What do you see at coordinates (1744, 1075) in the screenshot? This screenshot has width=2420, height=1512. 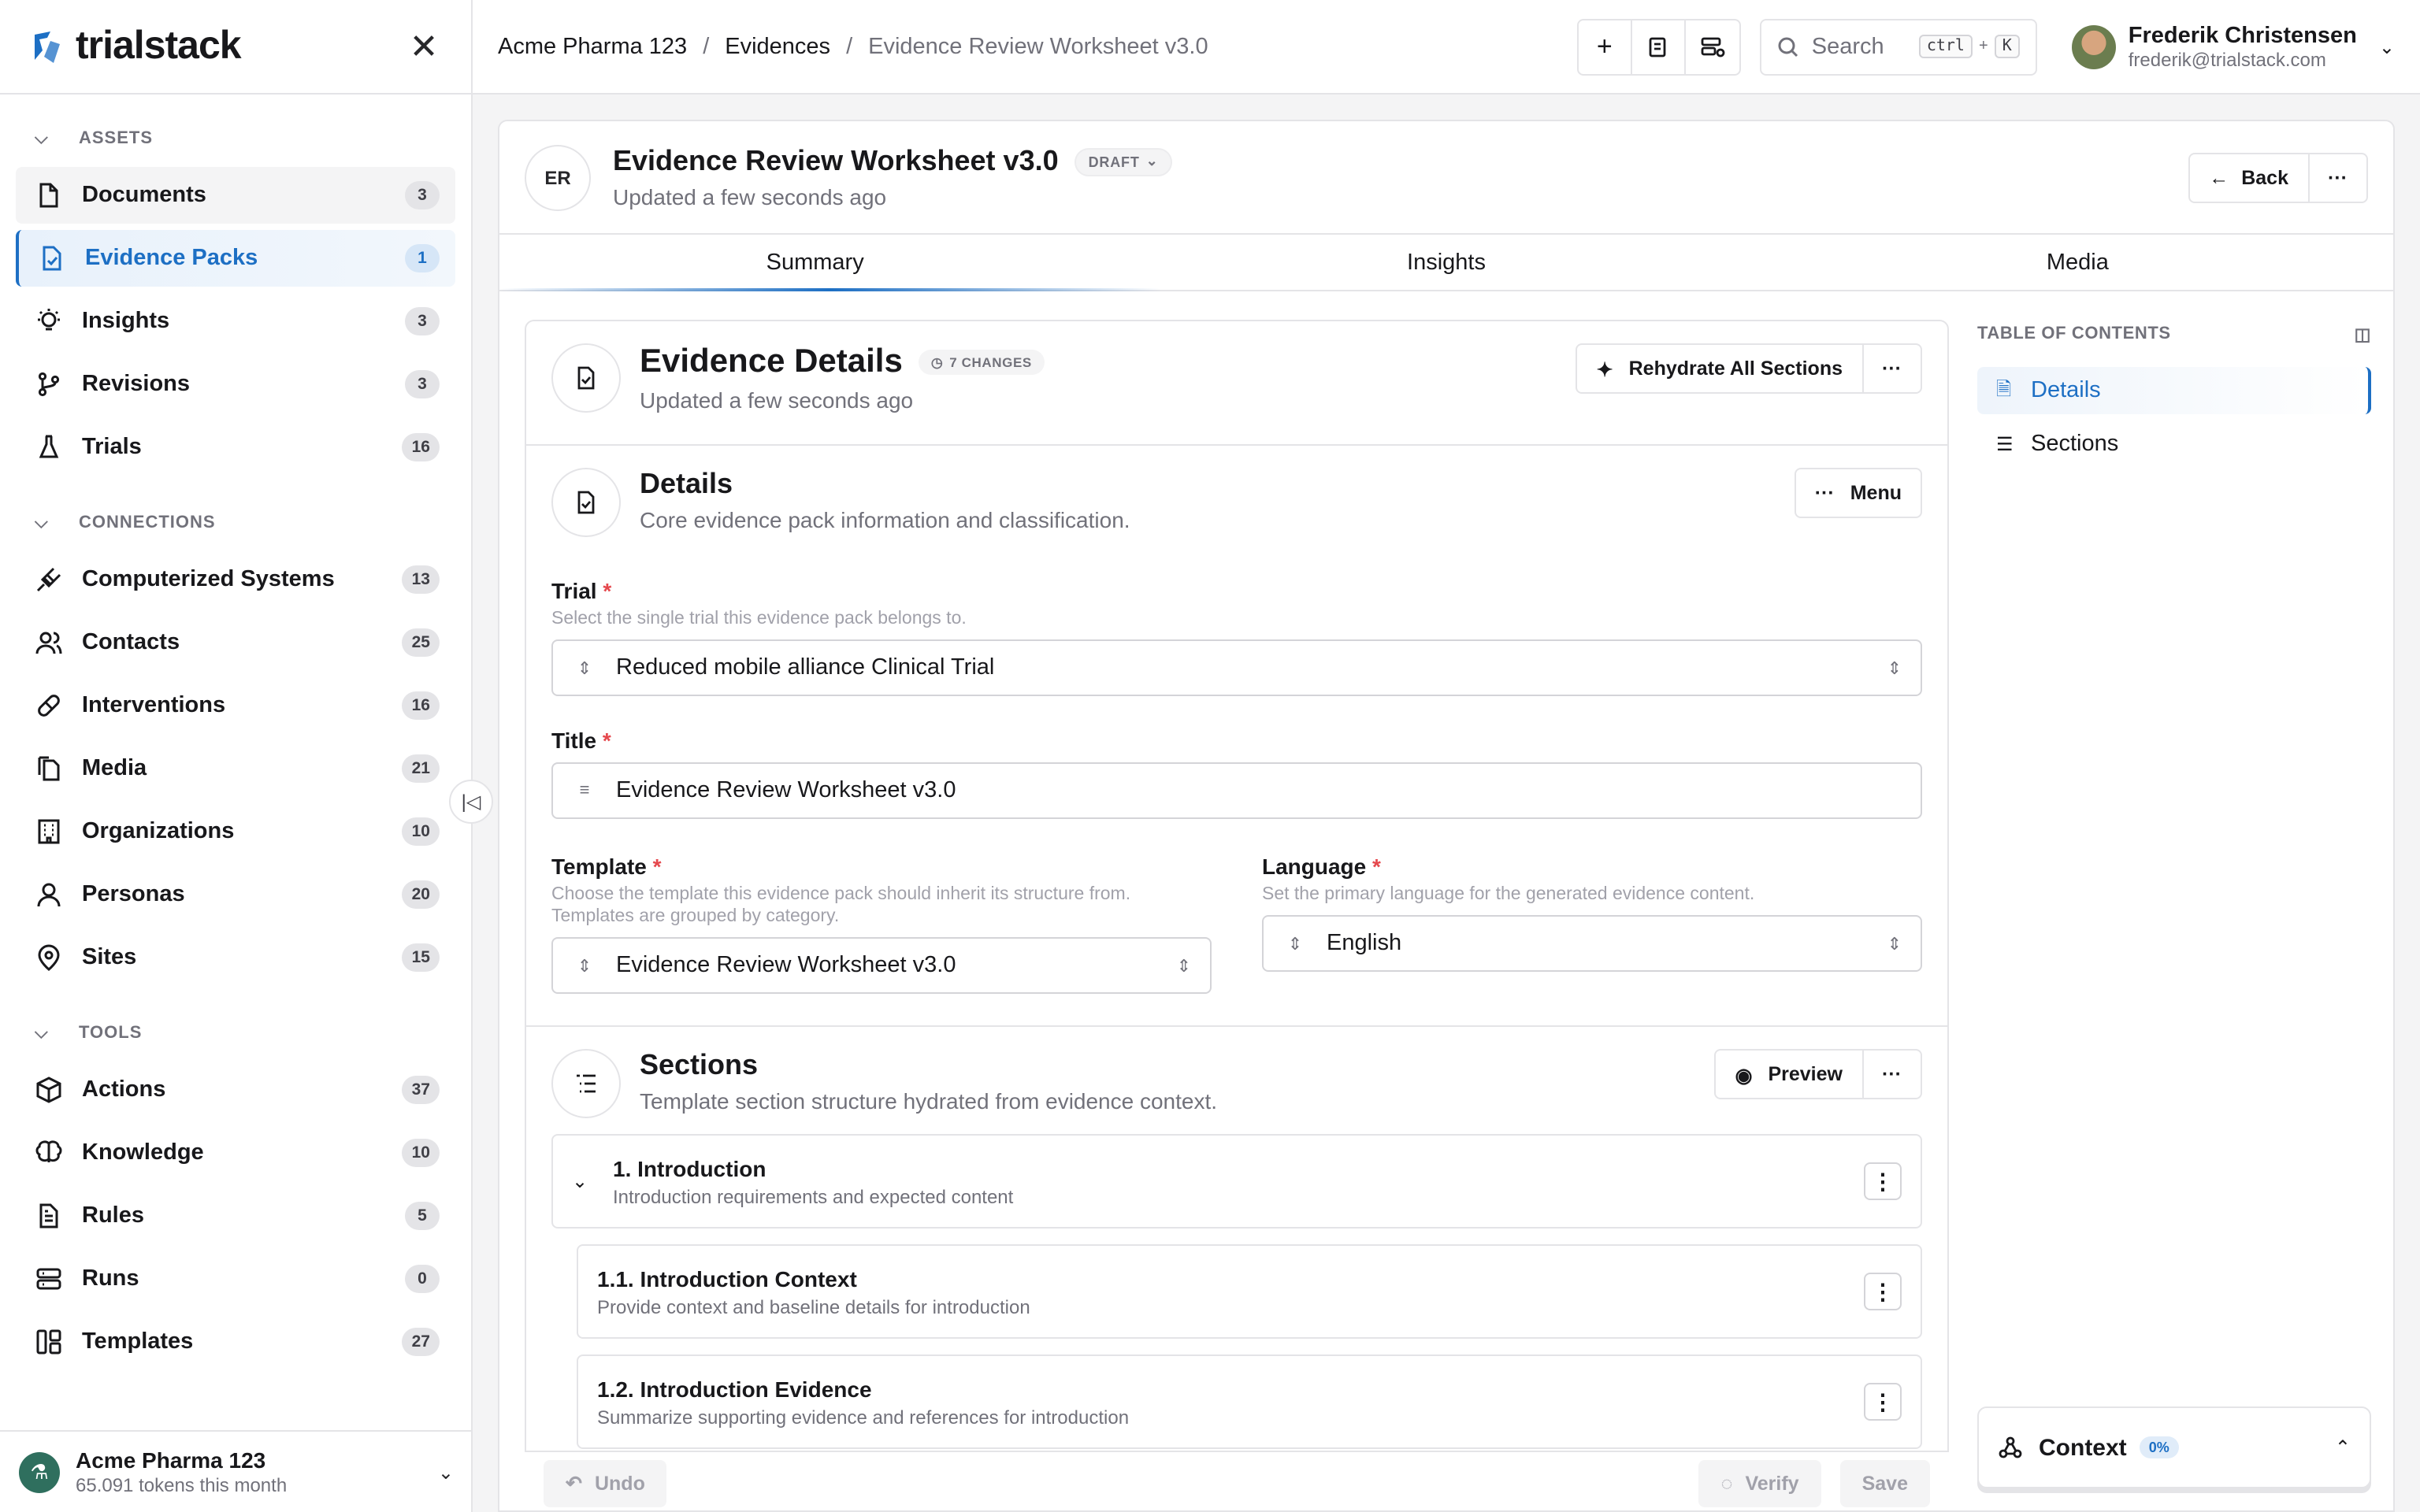 I see `eye-icon: ◉` at bounding box center [1744, 1075].